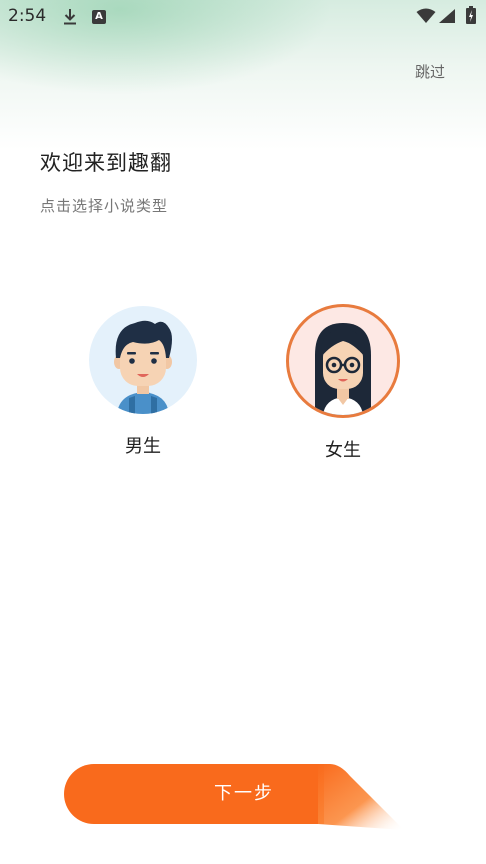  What do you see at coordinates (143, 360) in the screenshot?
I see `male-avatar-icon` at bounding box center [143, 360].